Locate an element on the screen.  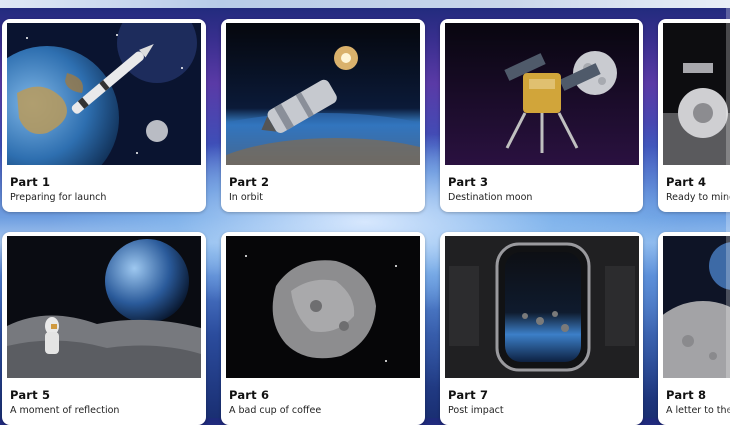
part-subtitle: A bad cup of coffee is located at coordinates (275, 410).